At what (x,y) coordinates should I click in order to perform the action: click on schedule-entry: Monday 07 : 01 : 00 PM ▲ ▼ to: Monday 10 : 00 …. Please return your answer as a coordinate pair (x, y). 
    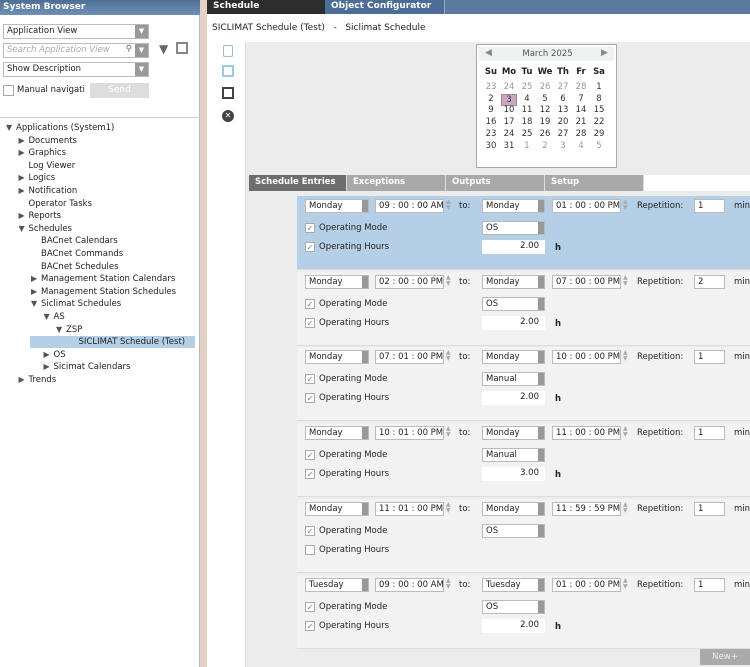
    Looking at the image, I should click on (523, 384).